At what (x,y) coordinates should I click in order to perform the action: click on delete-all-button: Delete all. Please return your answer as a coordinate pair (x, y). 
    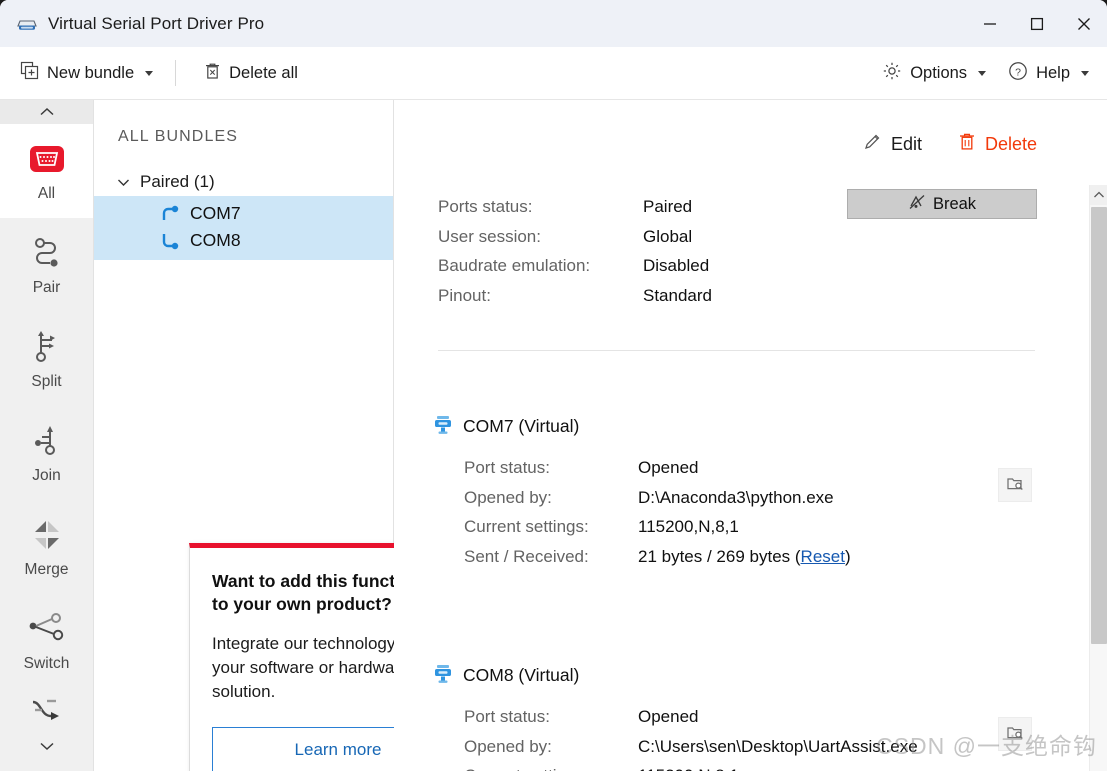
    Looking at the image, I should click on (251, 73).